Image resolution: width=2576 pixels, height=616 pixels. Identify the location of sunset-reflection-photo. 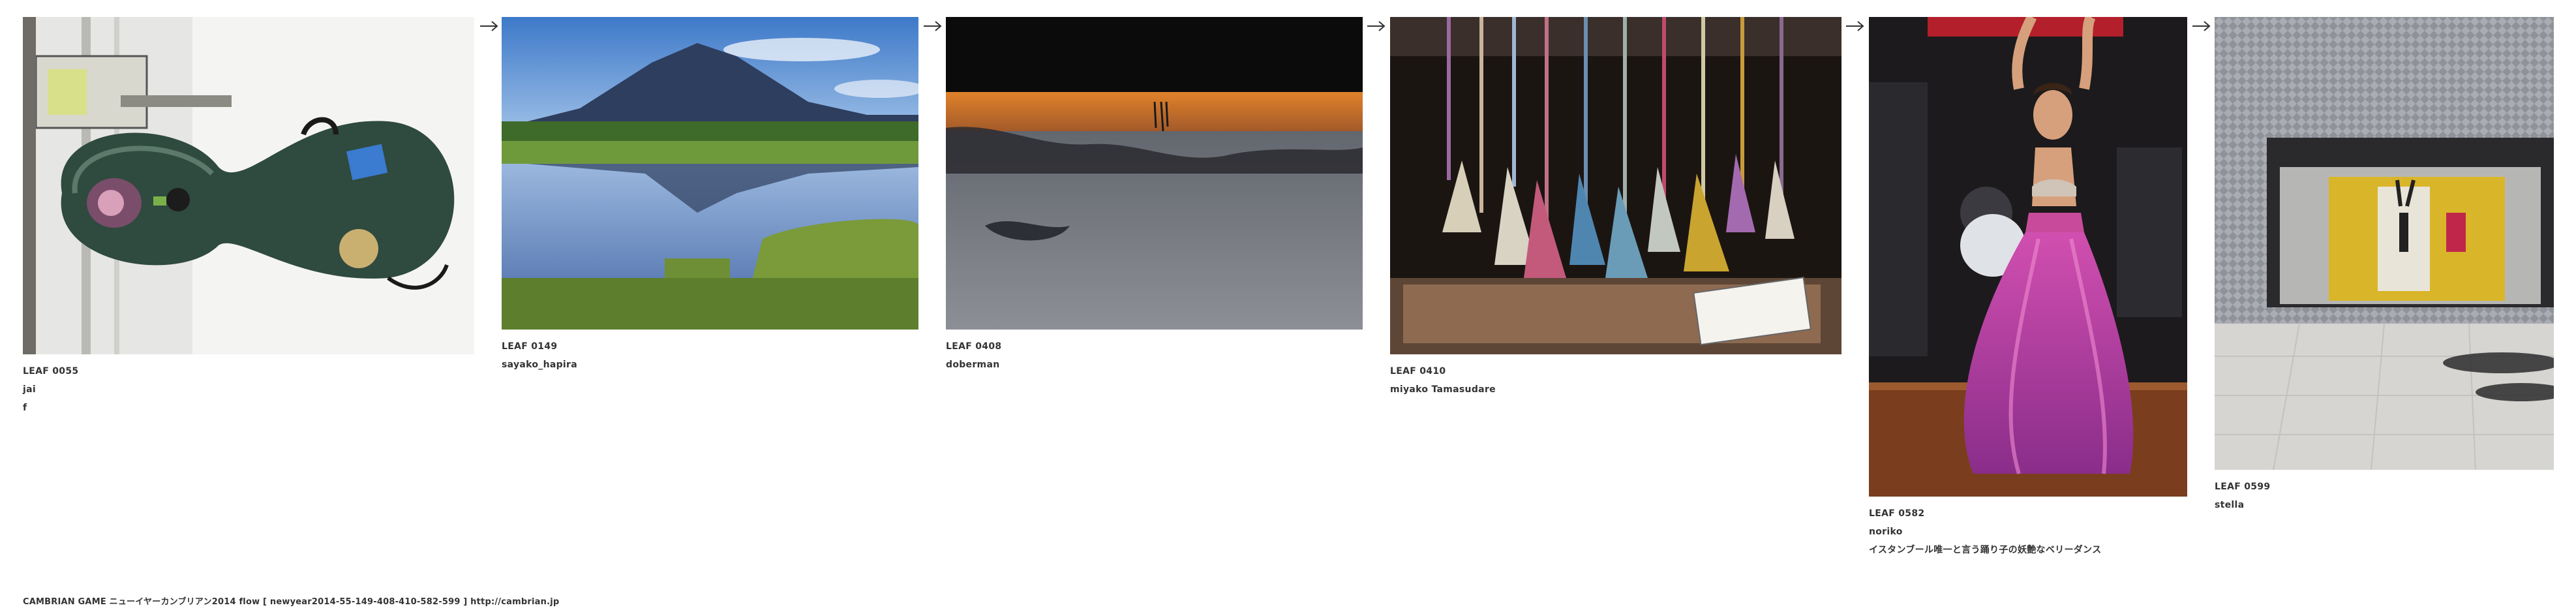
(1155, 173).